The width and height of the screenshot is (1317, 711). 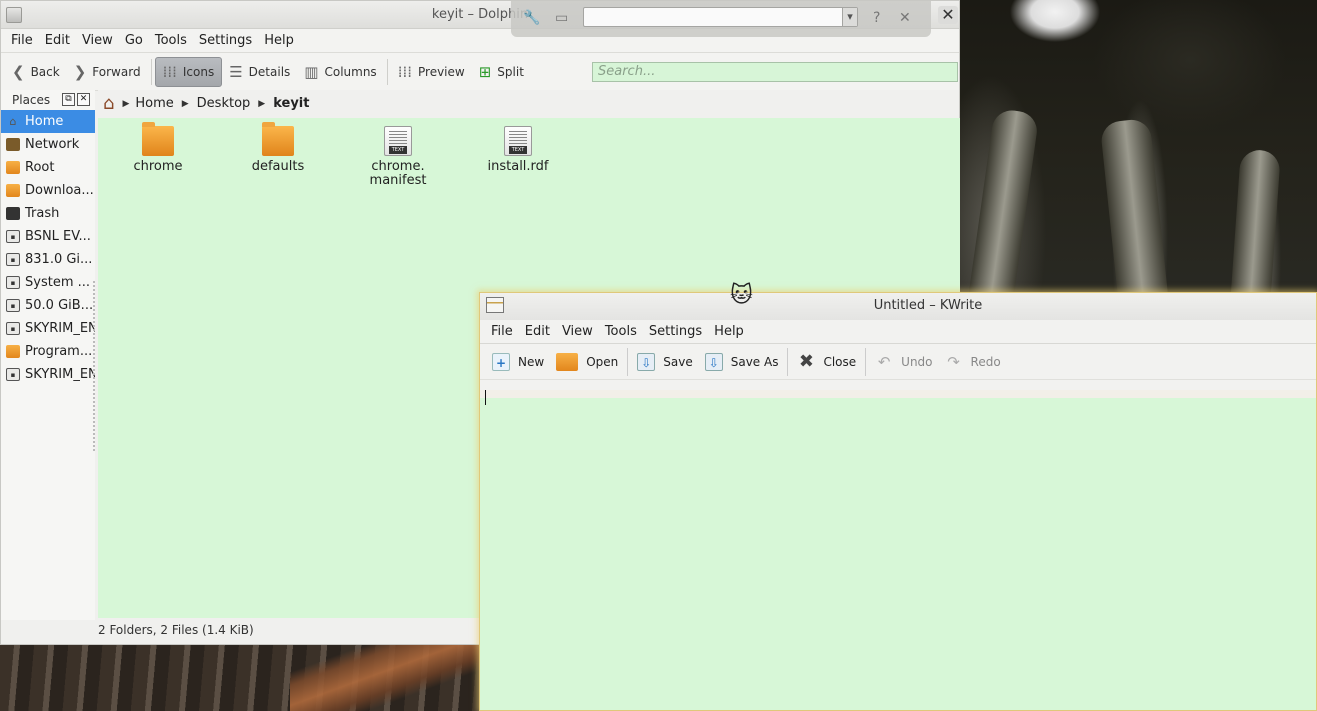 I want to click on titlebar-combo, so click(x=720, y=17).